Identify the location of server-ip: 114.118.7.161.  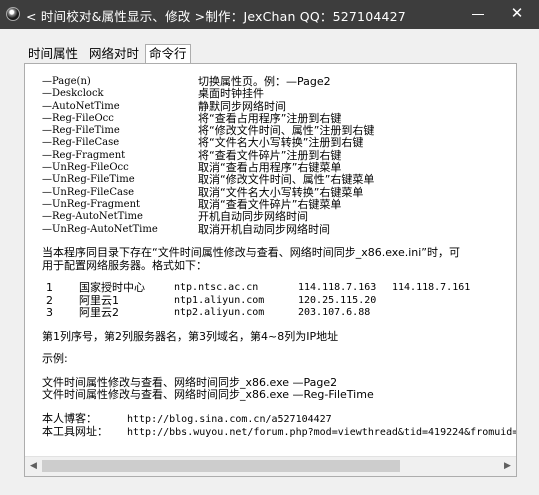
(431, 287).